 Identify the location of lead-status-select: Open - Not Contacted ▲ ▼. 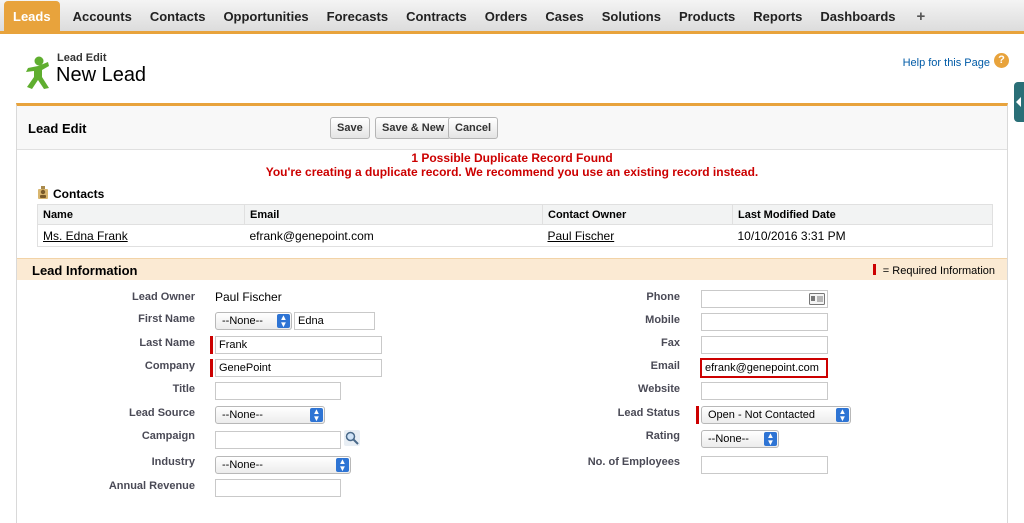
(776, 415).